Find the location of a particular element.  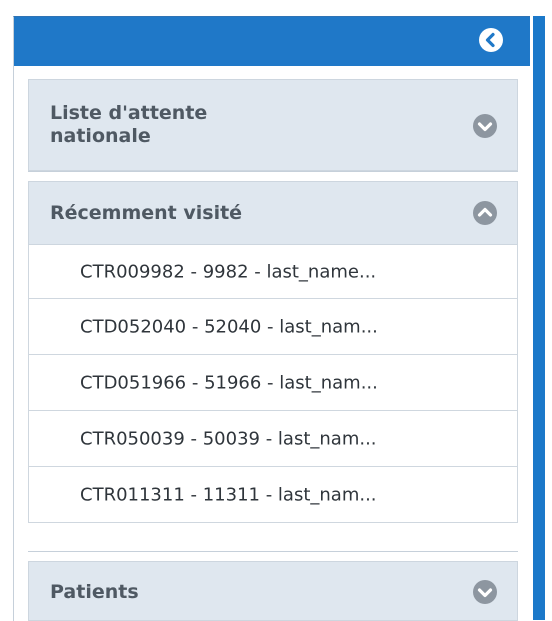

section-label: Patients is located at coordinates (94, 592).